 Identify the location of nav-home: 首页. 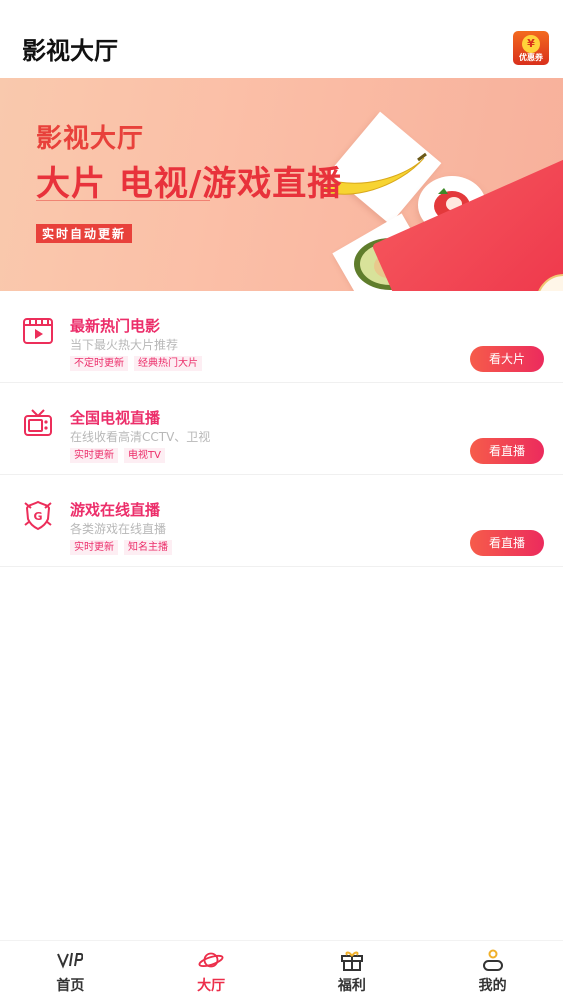
(70, 970).